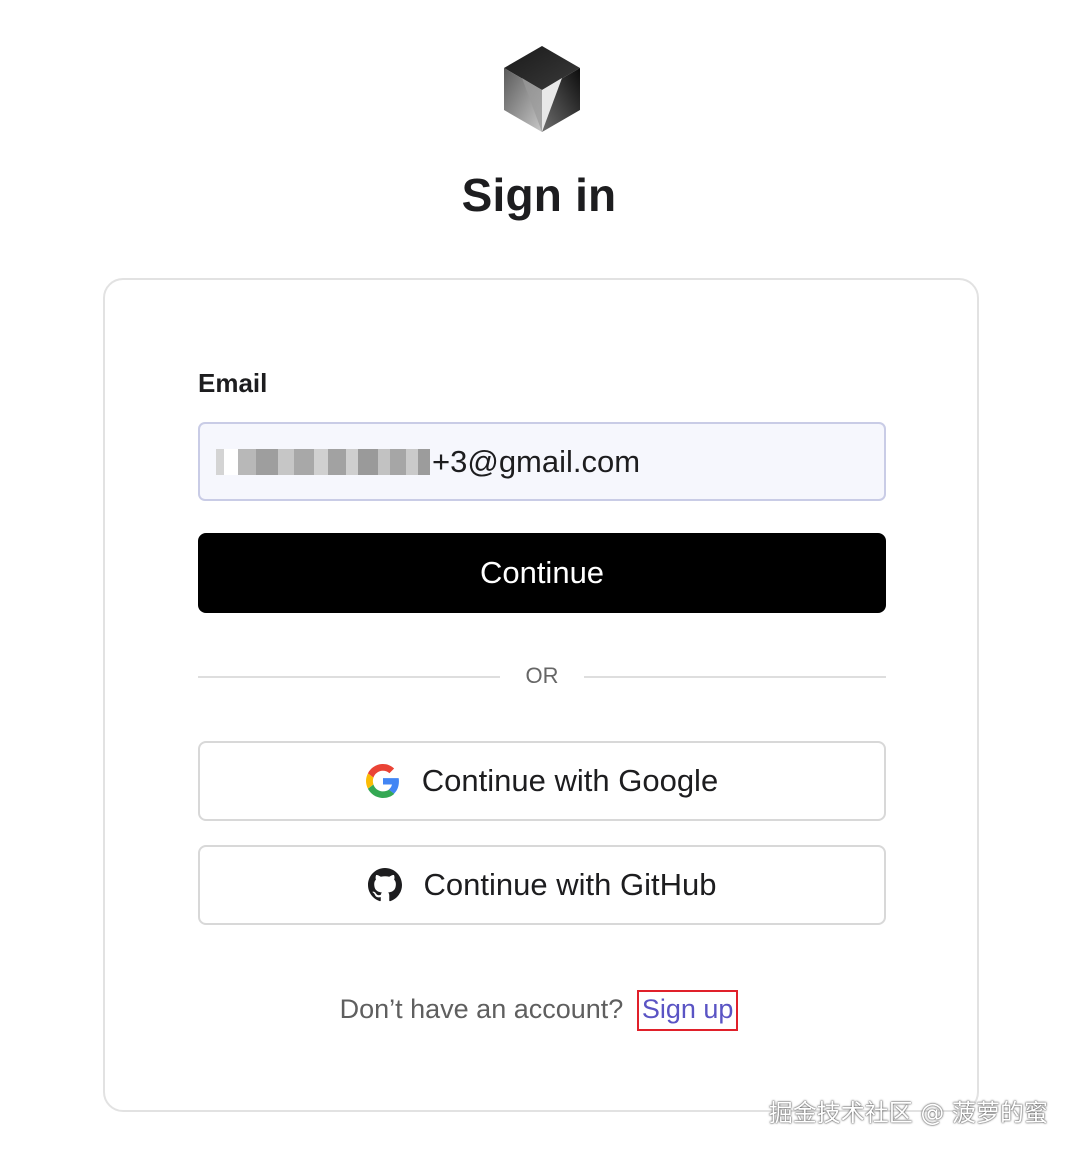 The height and width of the screenshot is (1154, 1078). I want to click on or-divider-text: OR, so click(542, 675).